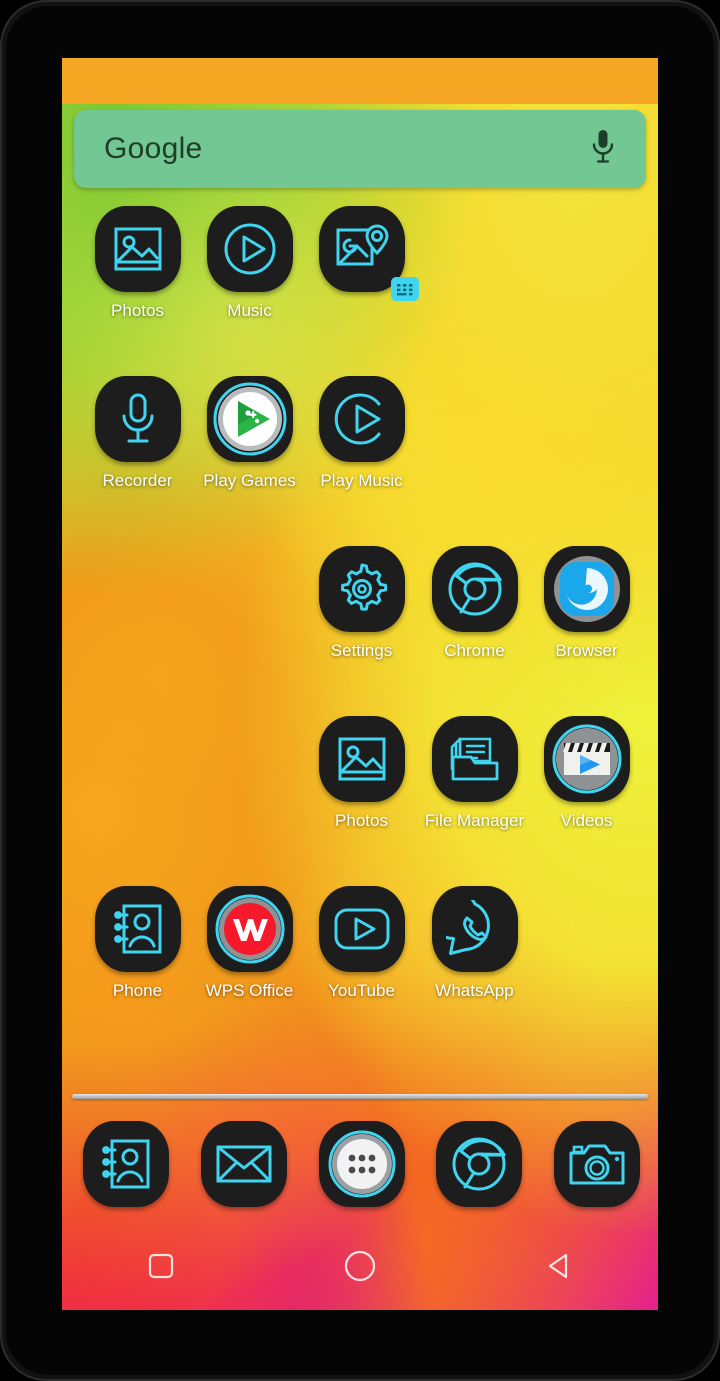 The image size is (720, 1381). I want to click on app-icon-play-games: Play Games, so click(249, 433).